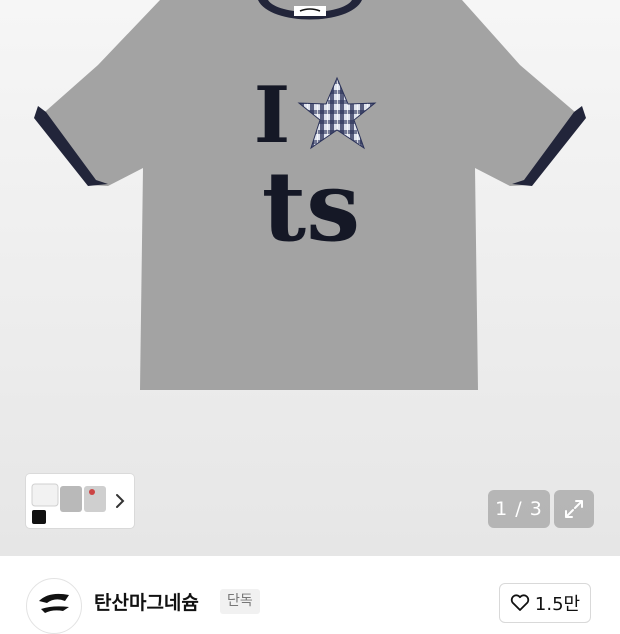 The width and height of the screenshot is (620, 634). I want to click on brand-logo, so click(54, 606).